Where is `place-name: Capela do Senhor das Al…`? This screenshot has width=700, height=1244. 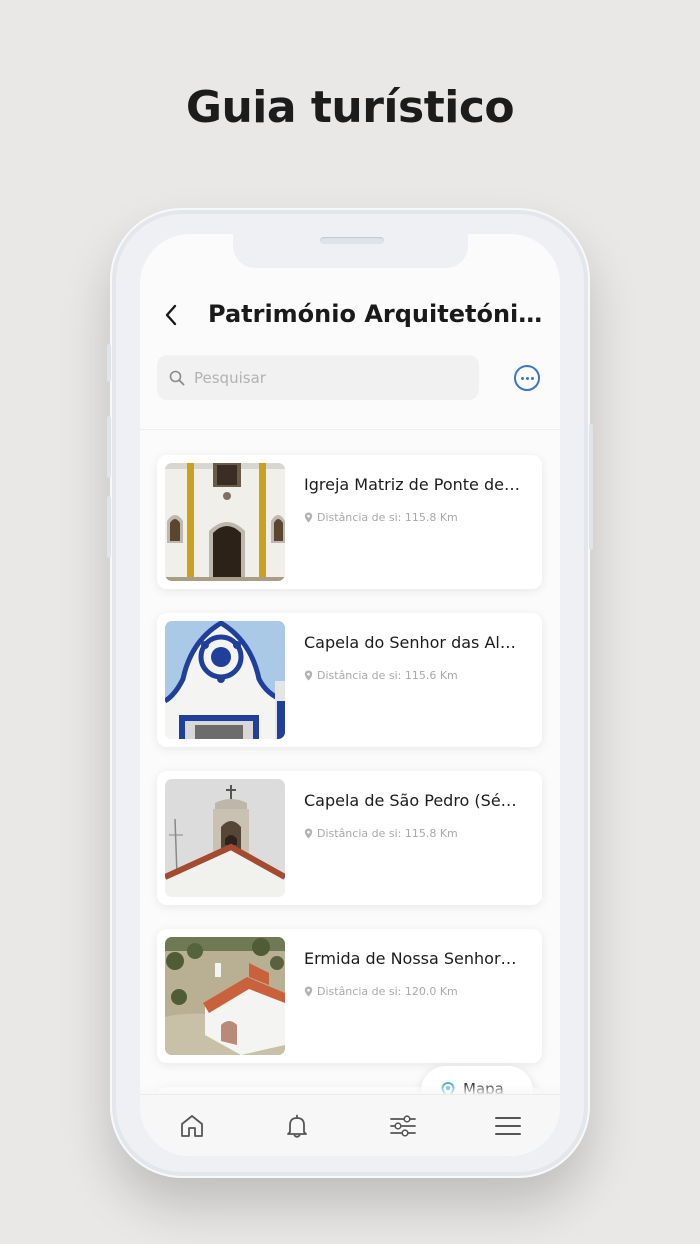
place-name: Capela do Senhor das Al… is located at coordinates (410, 642).